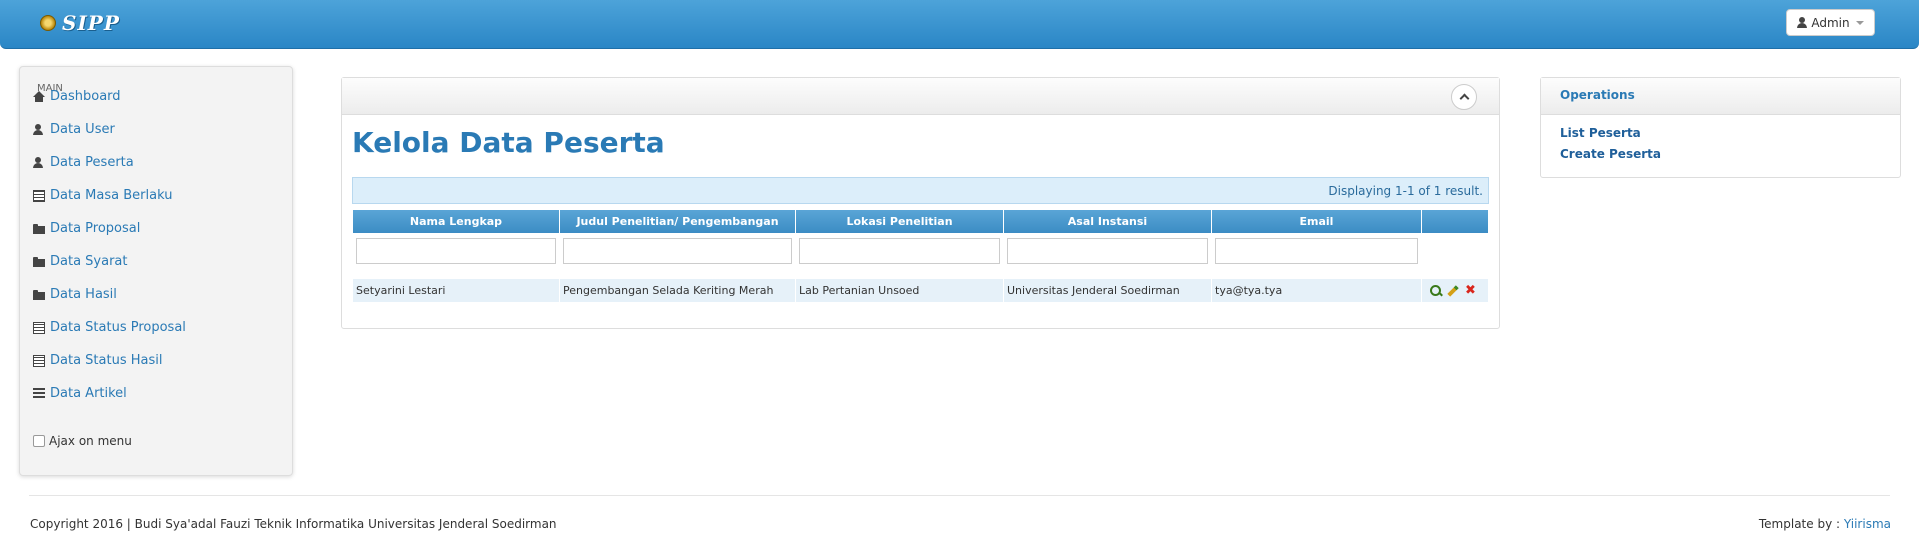  Describe the element at coordinates (1600, 133) in the screenshot. I see `list-peserta-link: List Peserta` at that location.